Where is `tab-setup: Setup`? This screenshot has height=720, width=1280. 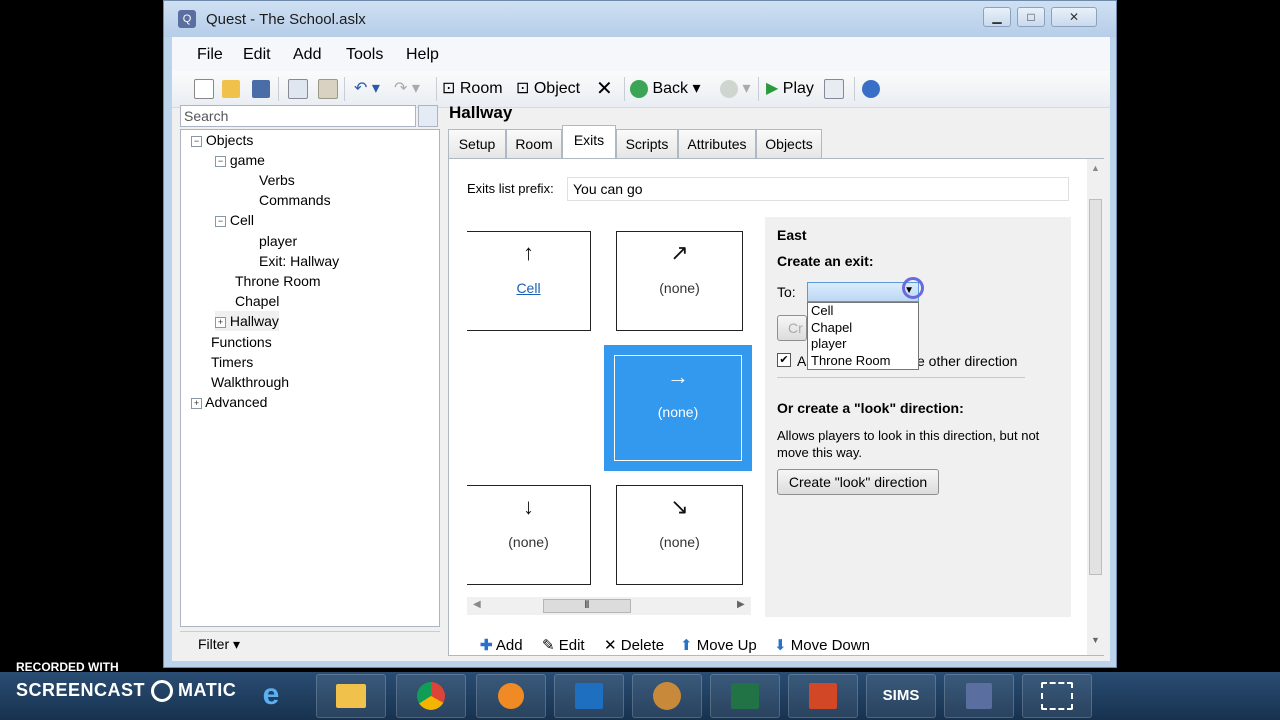 tab-setup: Setup is located at coordinates (477, 143).